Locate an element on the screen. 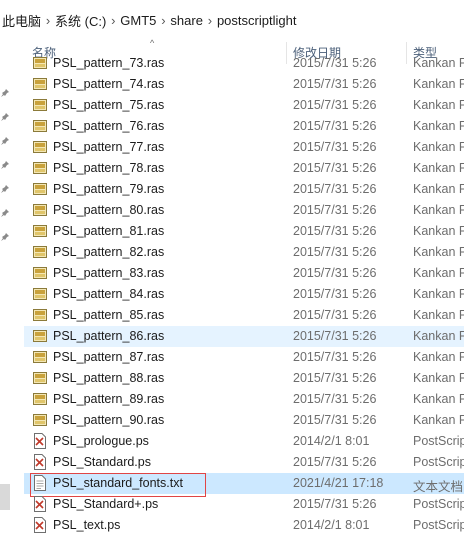  file-row: PSL_pattern_78.ras 2015/7/31 5:26 Kankan F is located at coordinates (244, 168).